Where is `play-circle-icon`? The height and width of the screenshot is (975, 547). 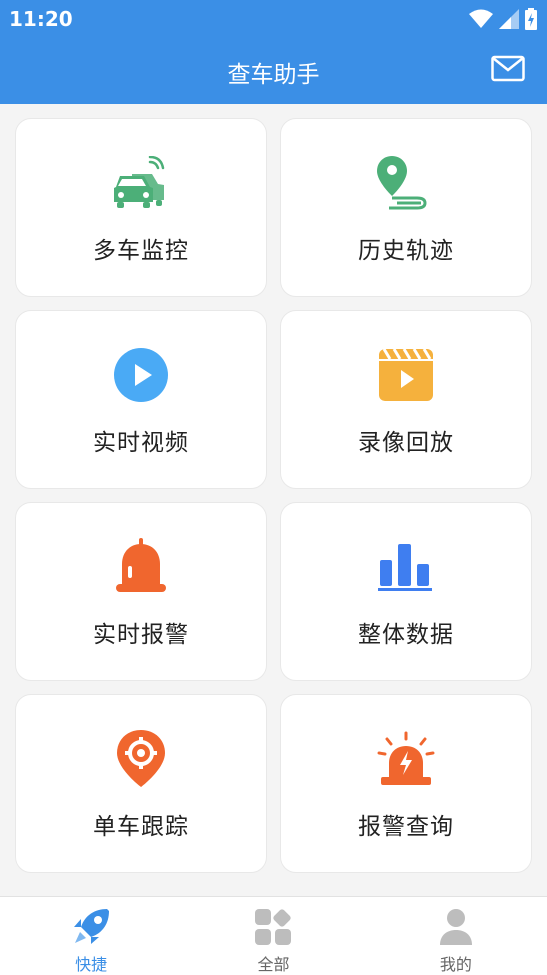
play-circle-icon is located at coordinates (141, 375).